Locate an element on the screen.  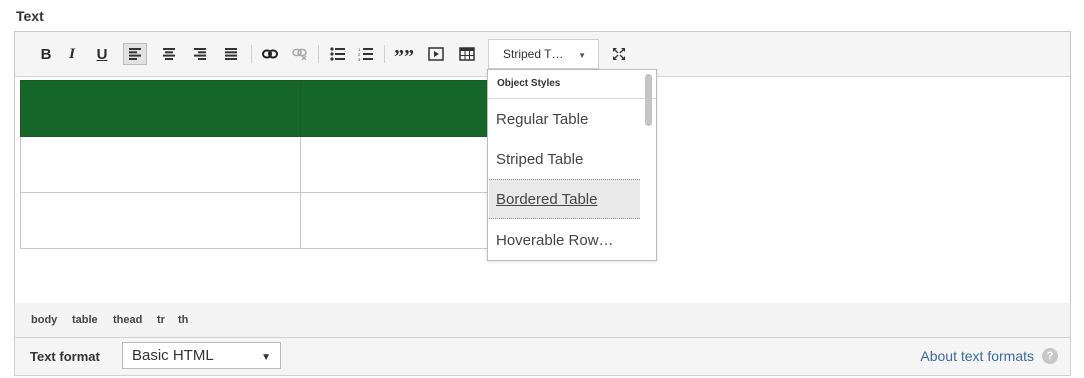
maximize-button is located at coordinates (619, 54).